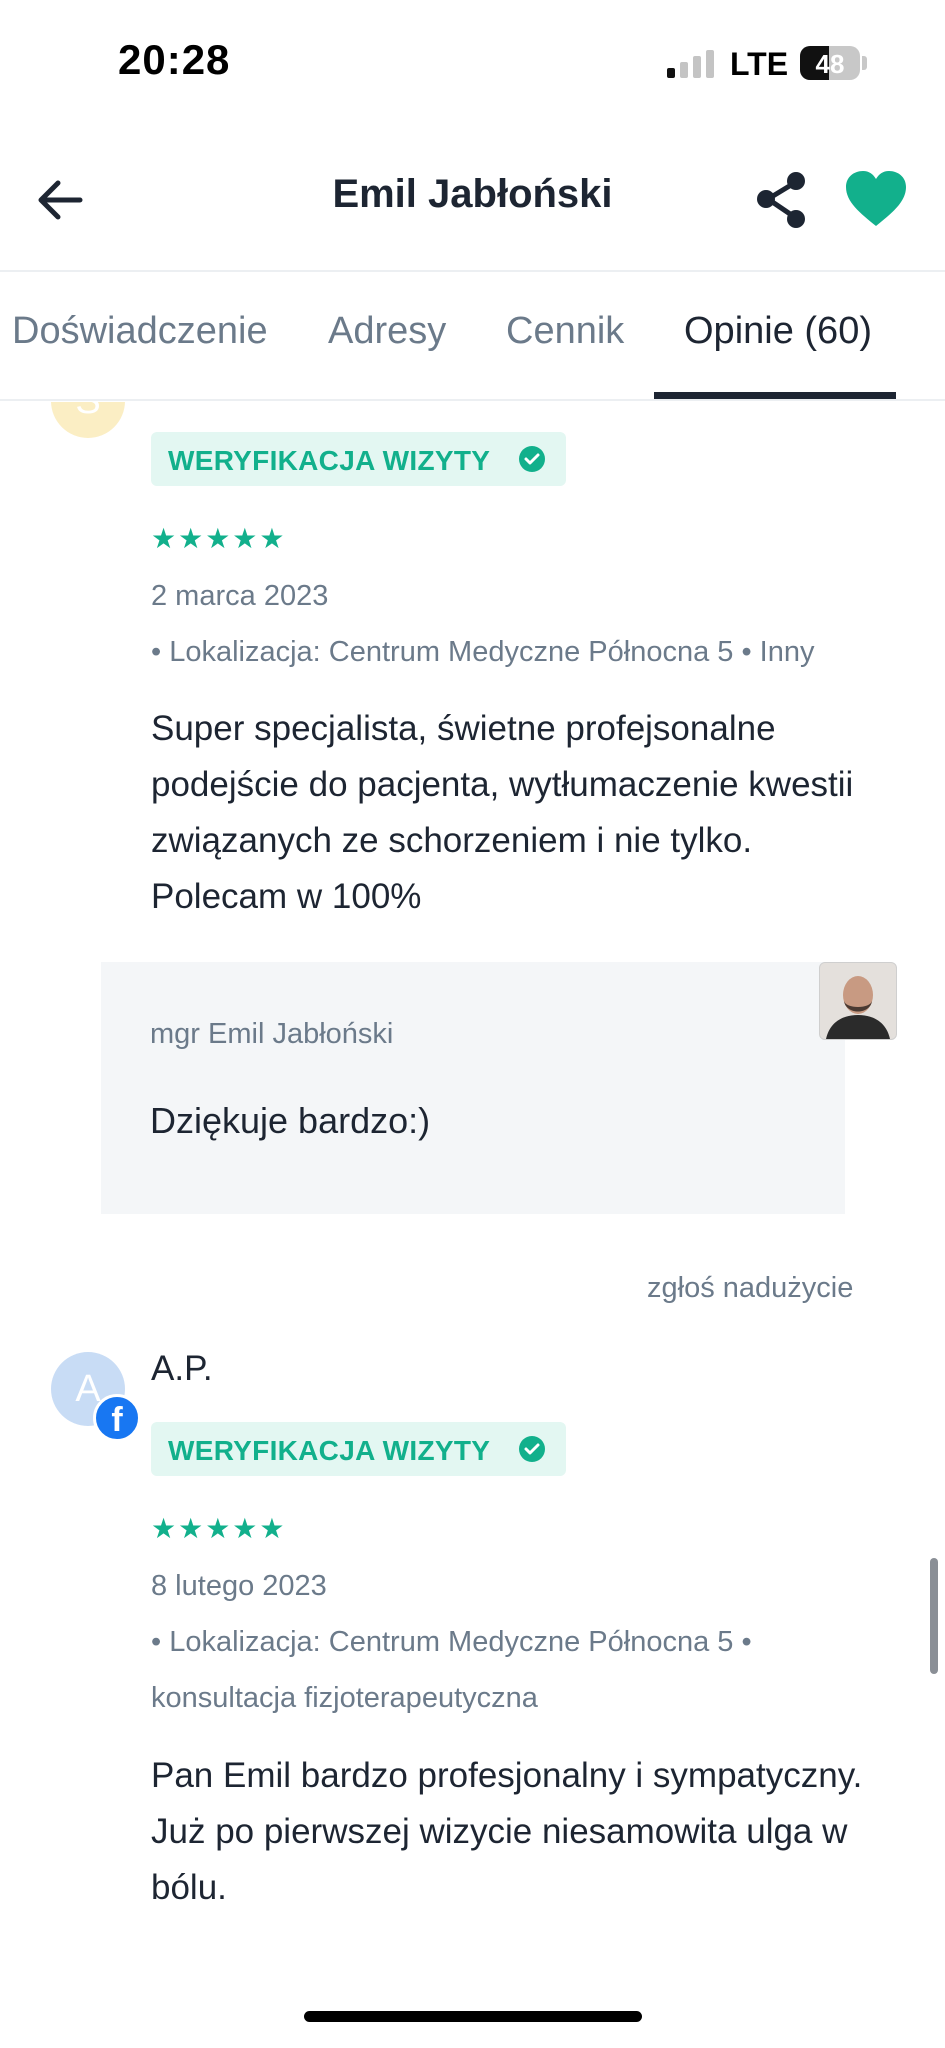  What do you see at coordinates (472, 400) in the screenshot?
I see `tabs-divider` at bounding box center [472, 400].